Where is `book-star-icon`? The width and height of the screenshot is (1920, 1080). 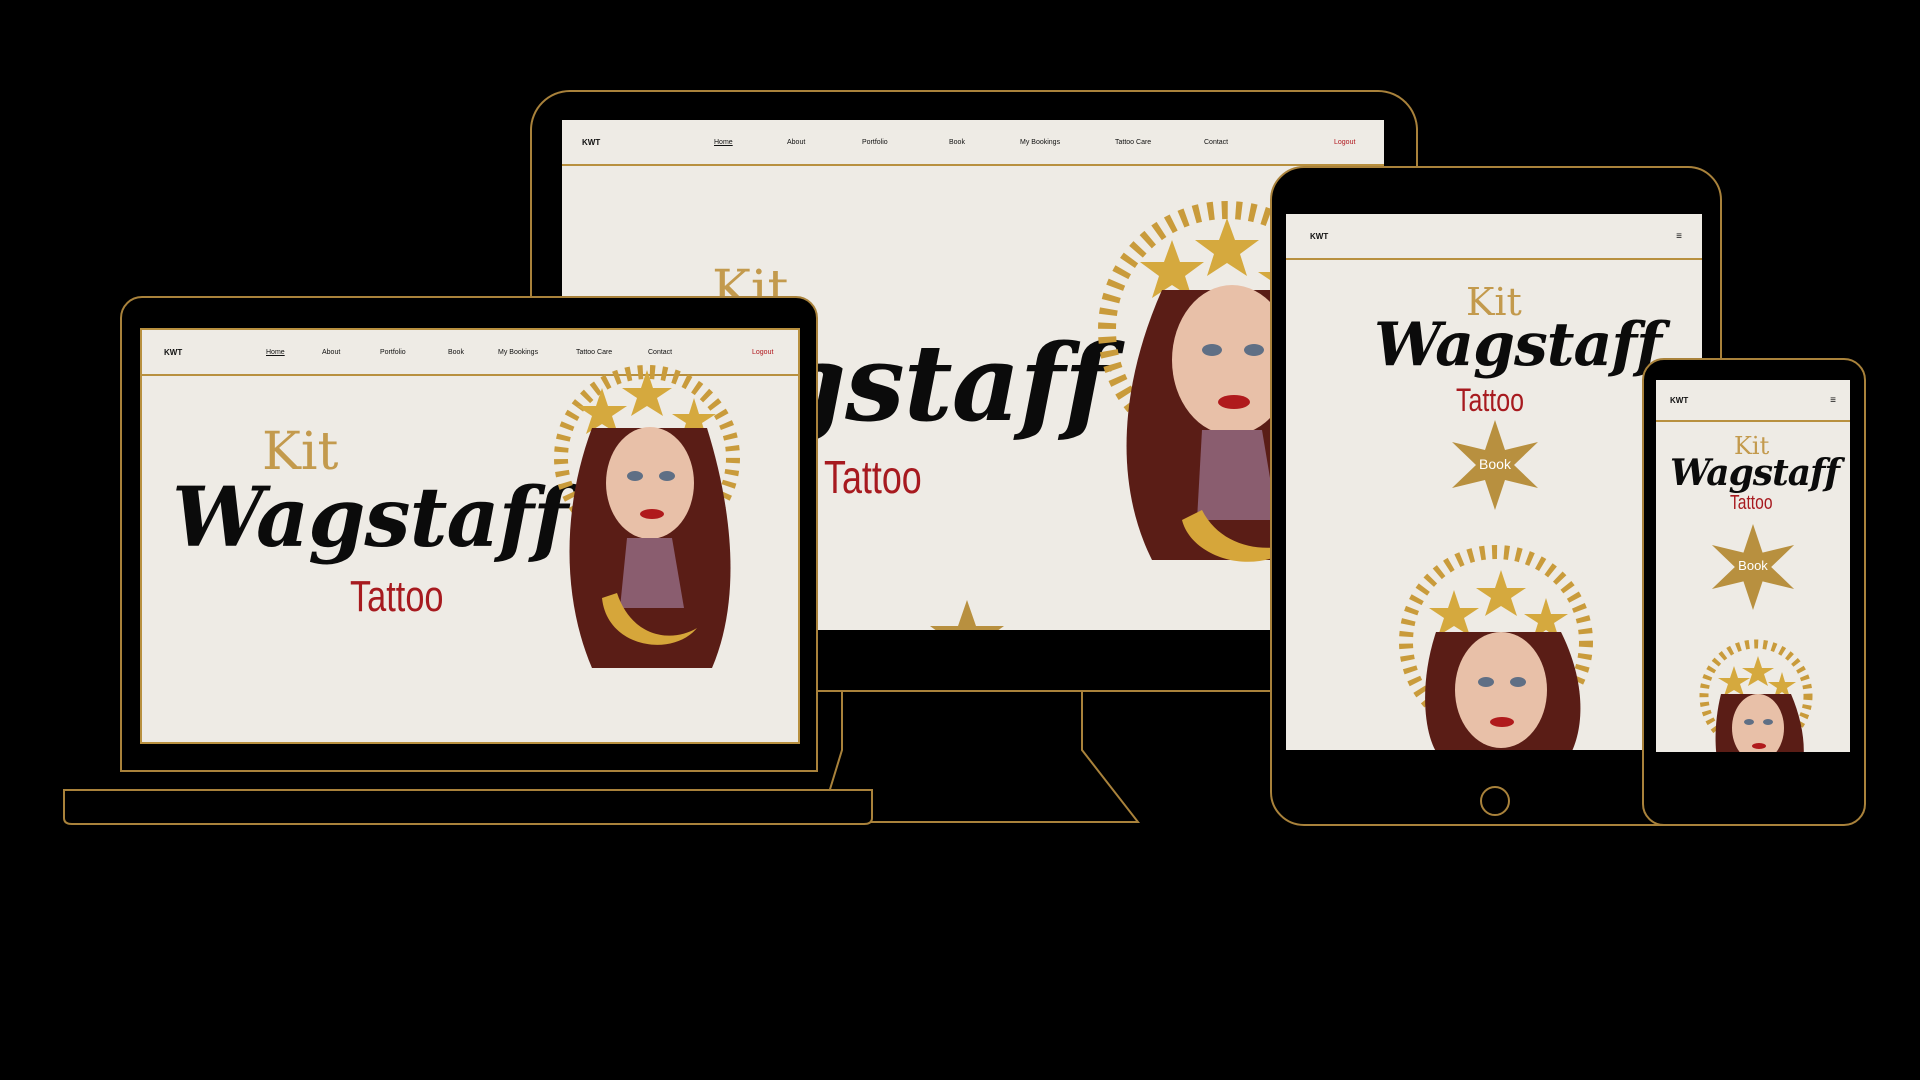
book-star-icon is located at coordinates (967, 615).